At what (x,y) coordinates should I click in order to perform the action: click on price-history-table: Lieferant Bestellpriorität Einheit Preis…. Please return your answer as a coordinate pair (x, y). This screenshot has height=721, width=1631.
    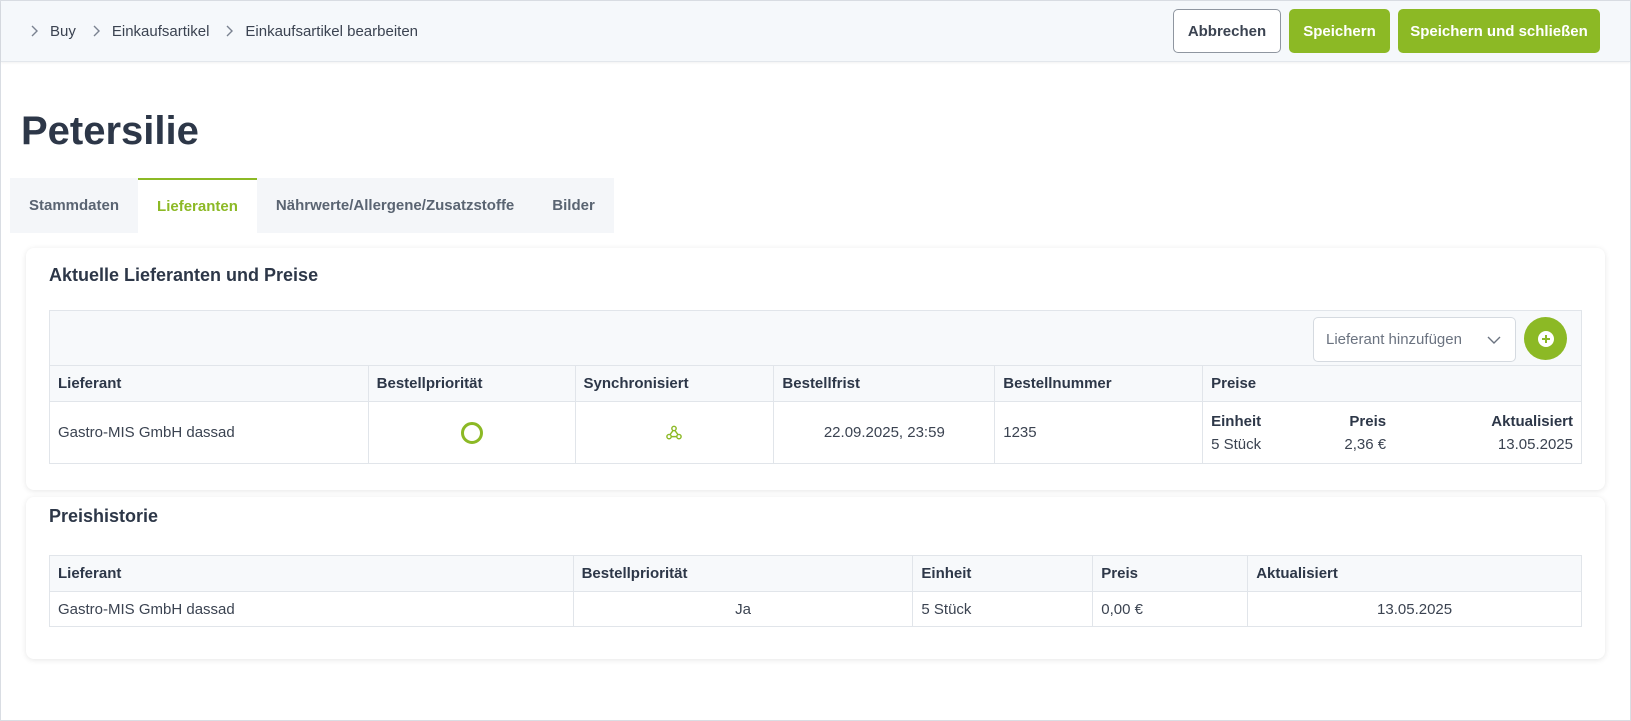
    Looking at the image, I should click on (815, 591).